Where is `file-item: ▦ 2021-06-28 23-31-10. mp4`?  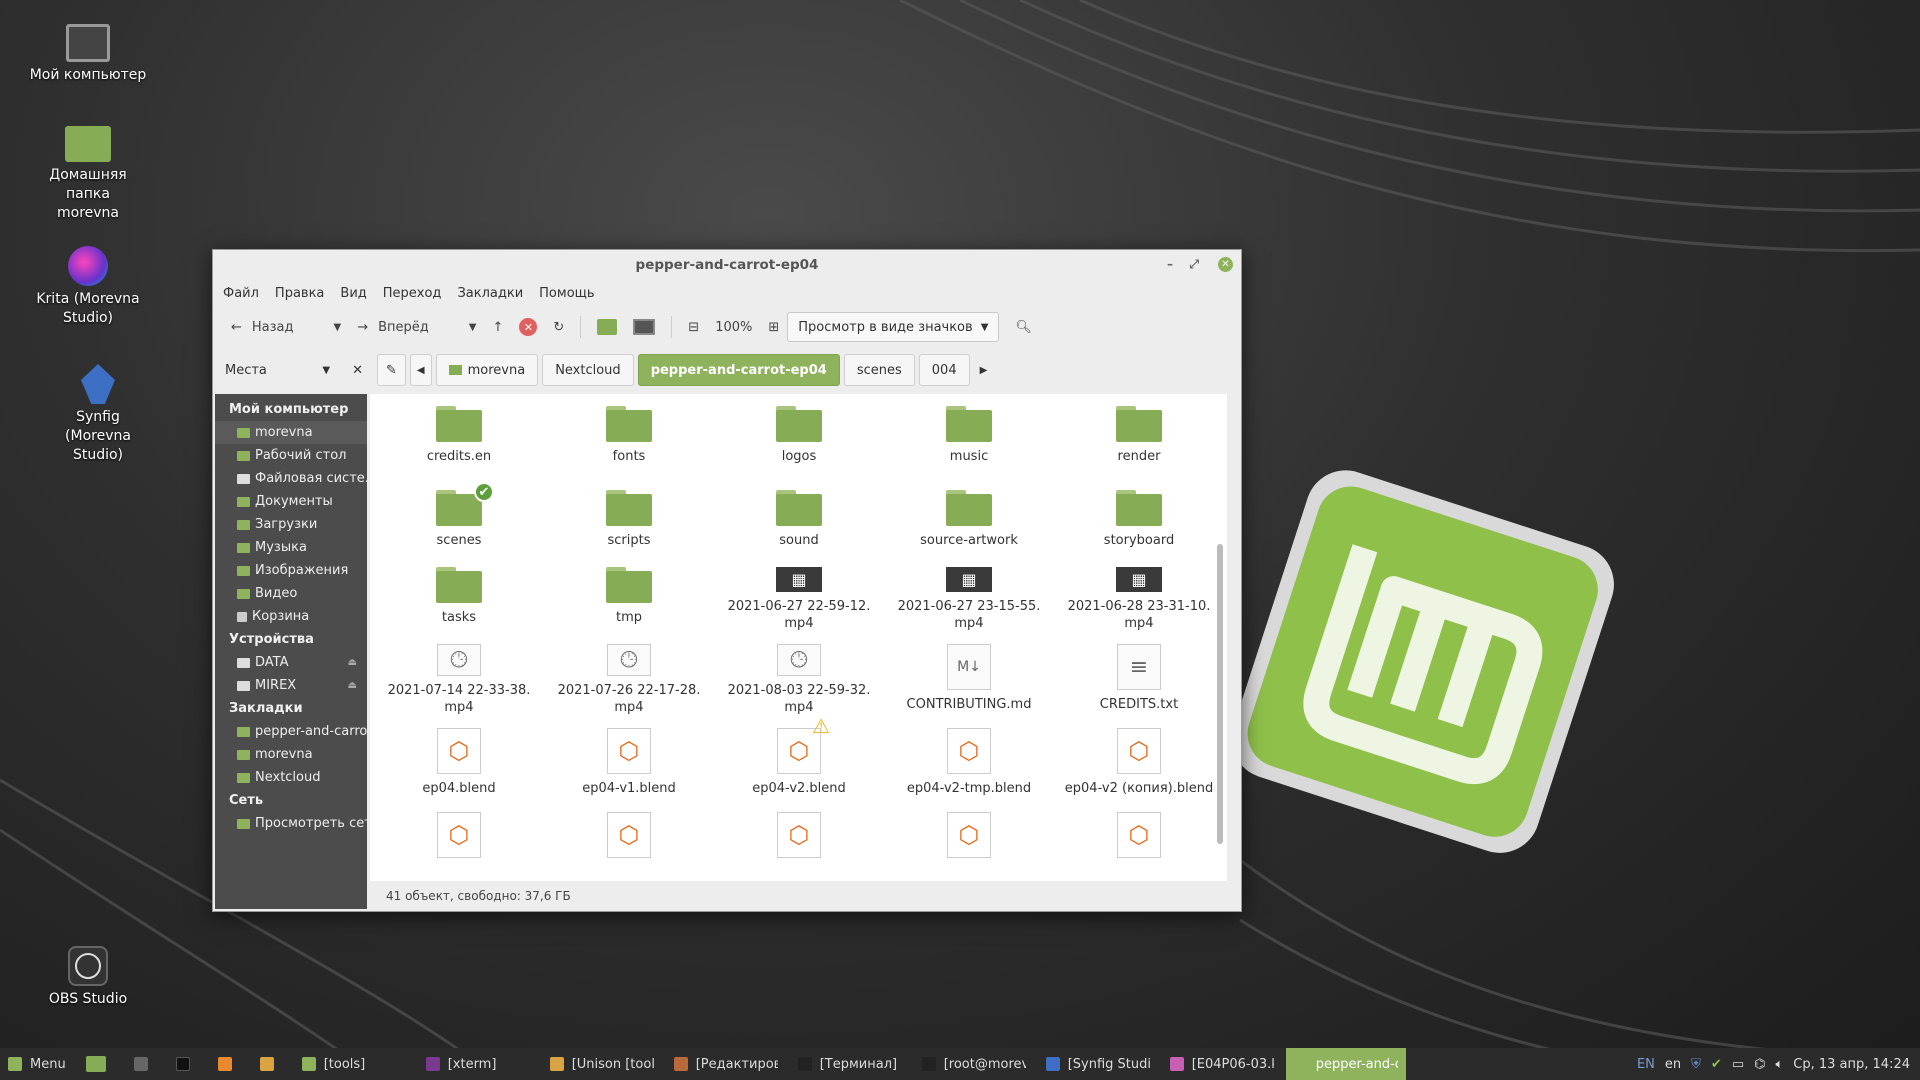
file-item: ▦ 2021-06-28 23-31-10. mp4 is located at coordinates (1139, 593).